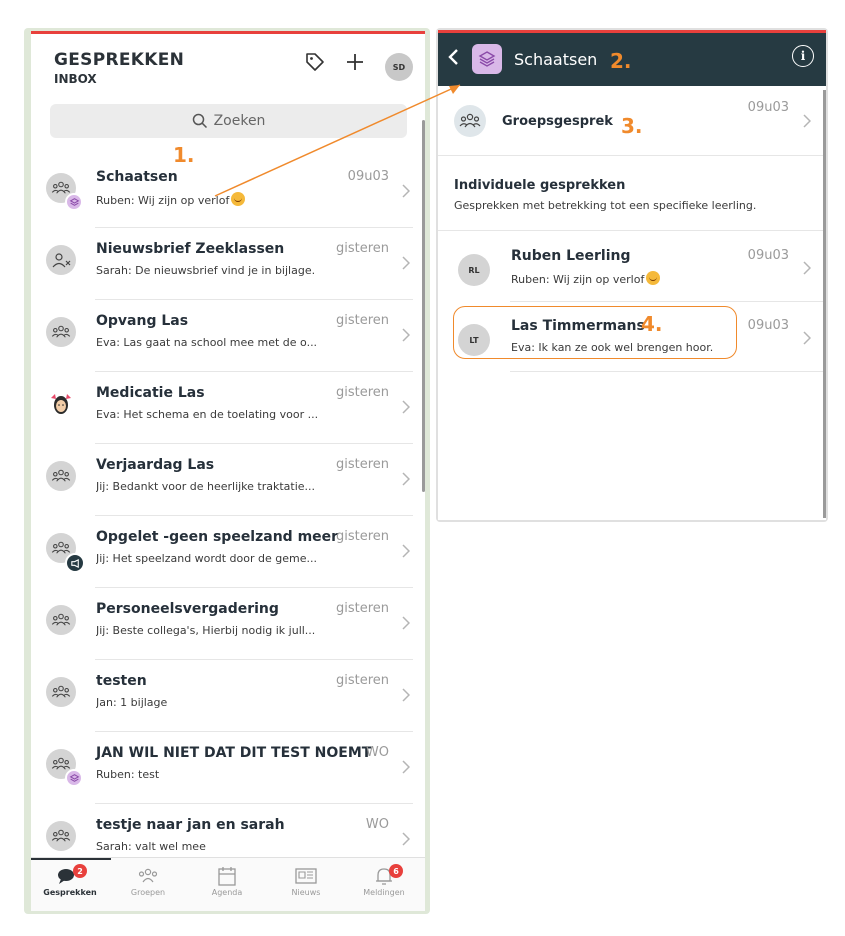  What do you see at coordinates (632, 126) in the screenshot?
I see `step-marker-3: 3.` at bounding box center [632, 126].